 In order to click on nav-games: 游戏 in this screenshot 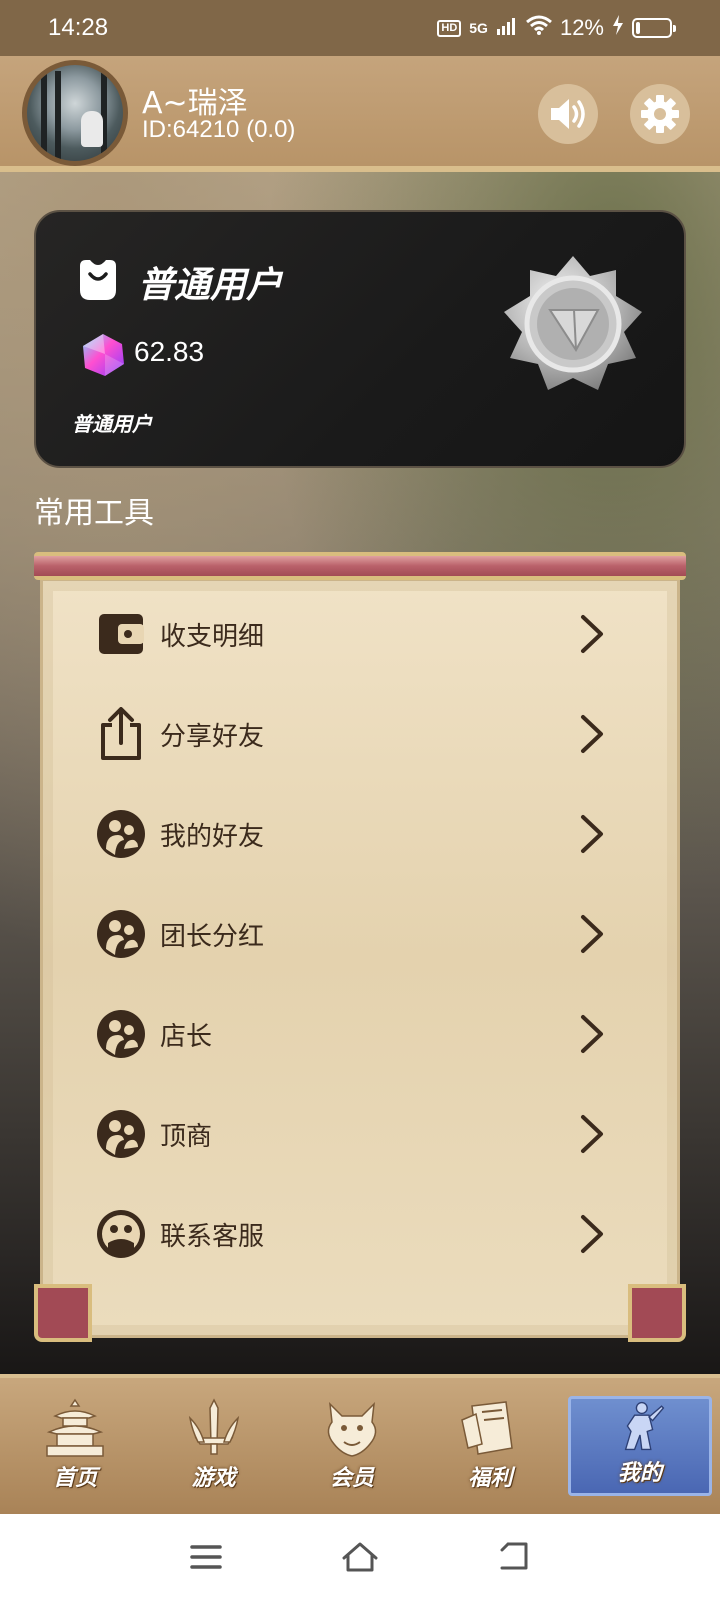, I will do `click(213, 1446)`.